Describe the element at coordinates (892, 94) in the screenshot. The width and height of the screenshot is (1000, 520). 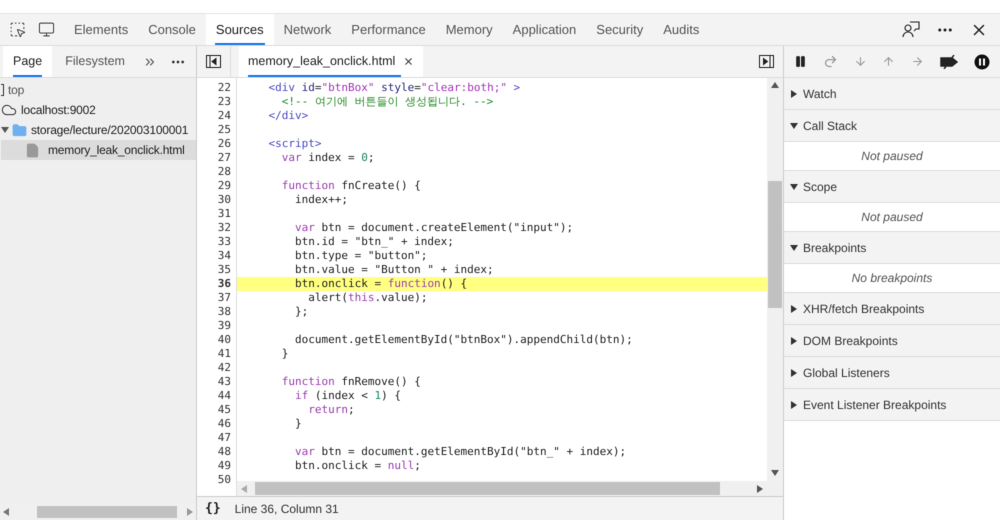
I see `section-header: Watch` at that location.